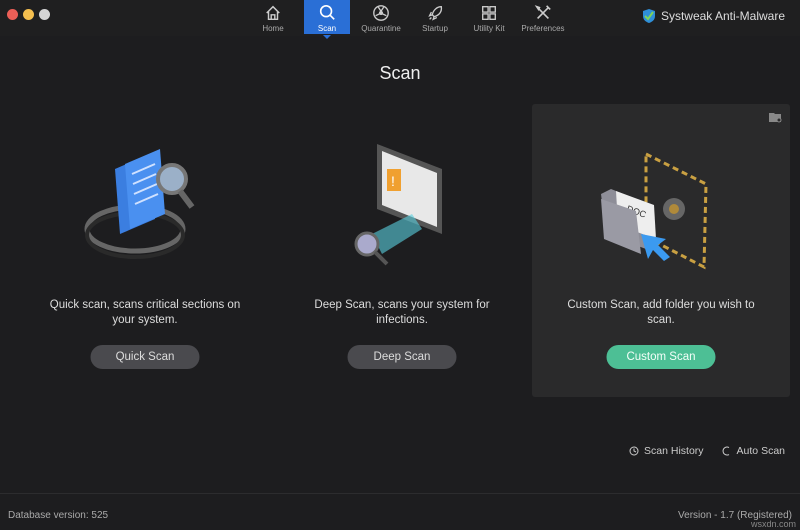 The height and width of the screenshot is (530, 800). I want to click on window-controls, so click(28, 14).